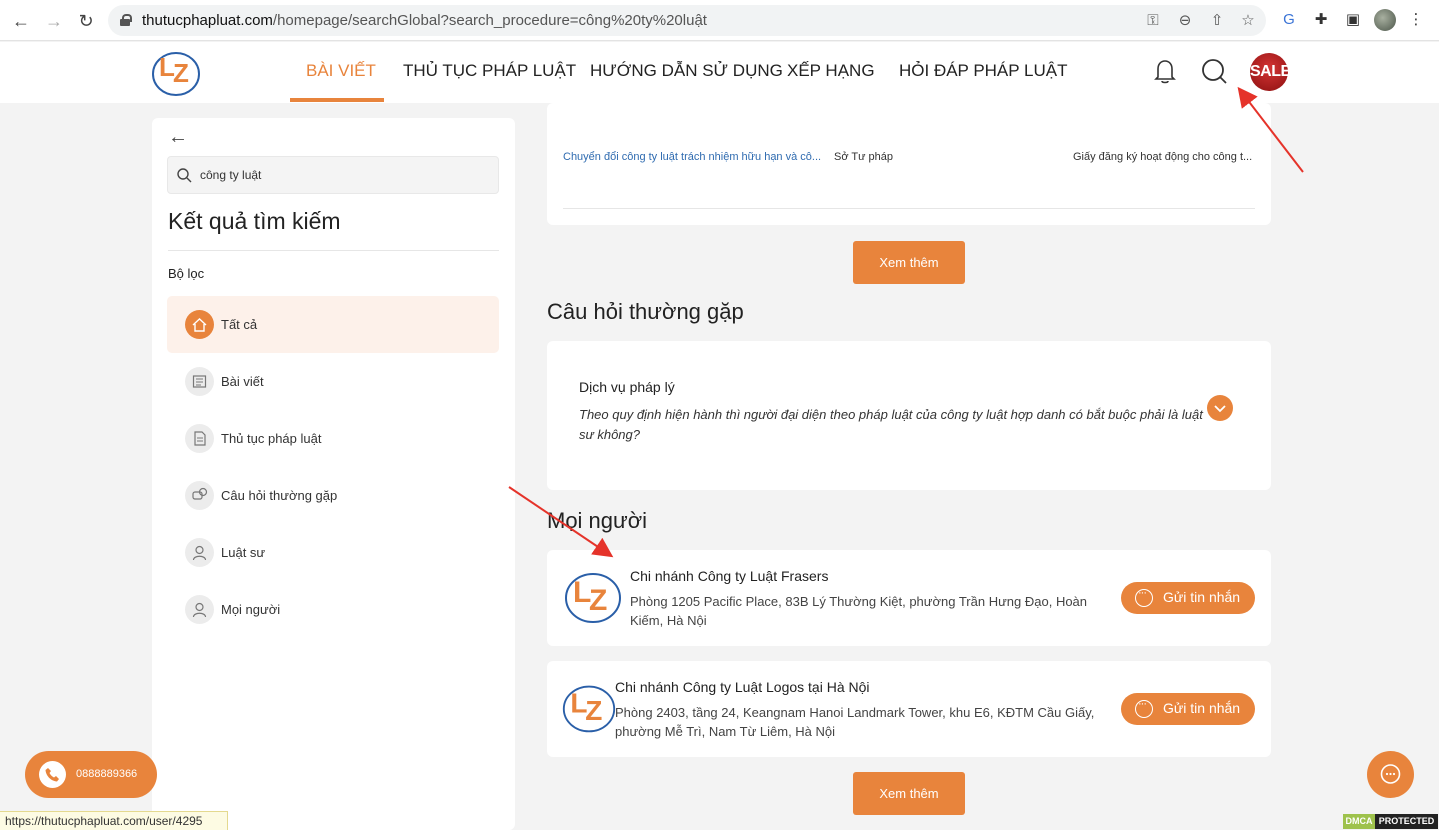 The height and width of the screenshot is (830, 1439). Describe the element at coordinates (251, 609) in the screenshot. I see `filter-label-people: Mọi người` at that location.